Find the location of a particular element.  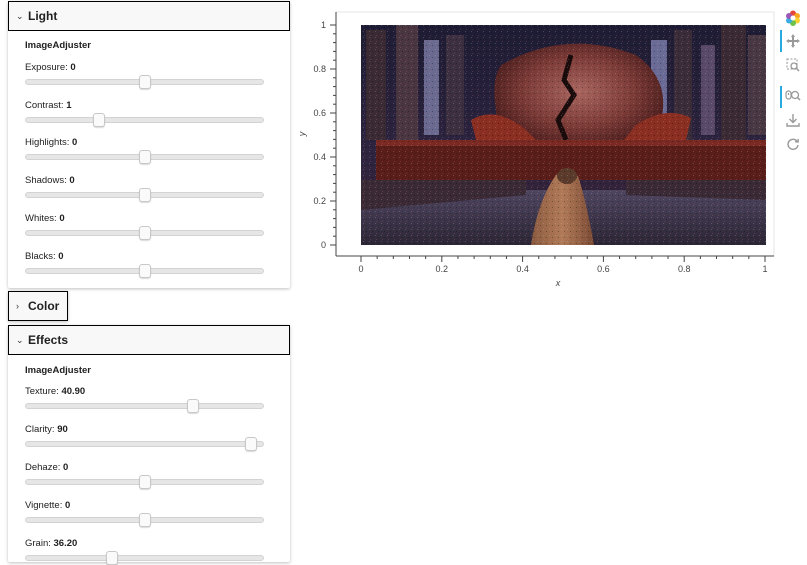

pan-icon is located at coordinates (793, 41).